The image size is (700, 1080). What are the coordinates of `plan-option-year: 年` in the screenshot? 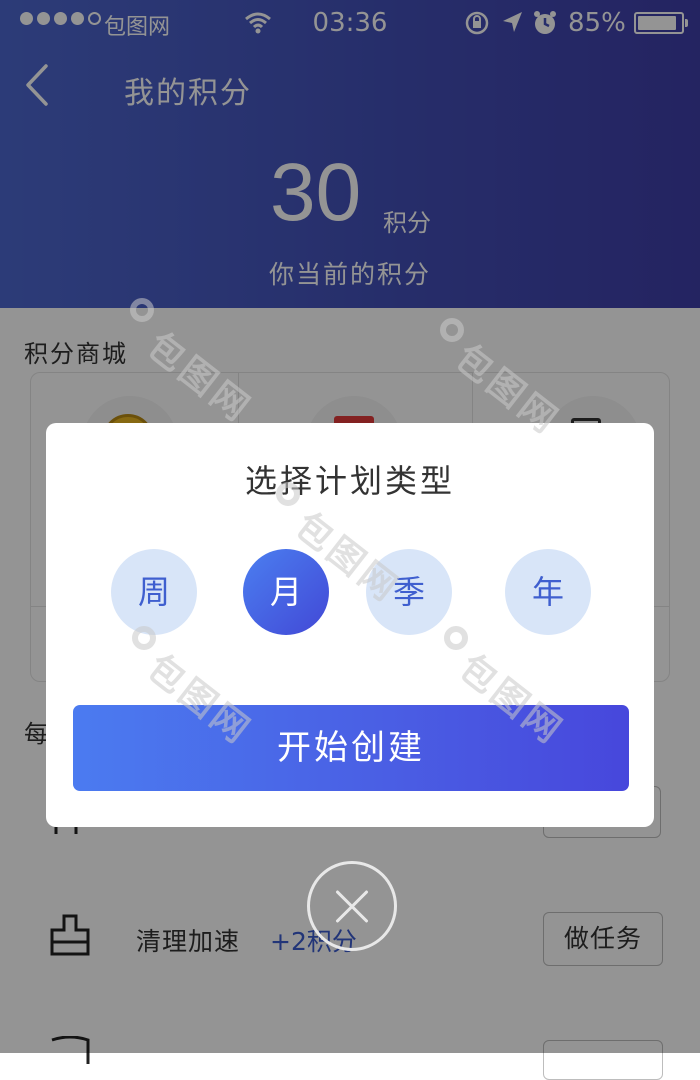 It's located at (548, 592).